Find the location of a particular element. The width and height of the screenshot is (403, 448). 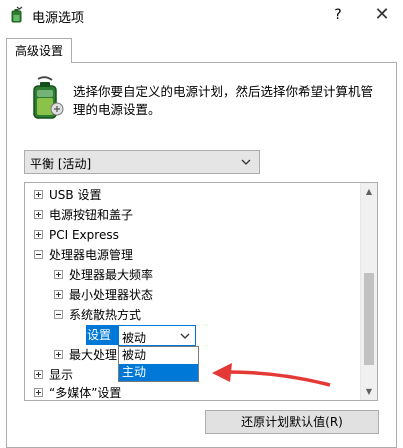

power-plan-select: 平衡 [活动] is located at coordinates (142, 162).